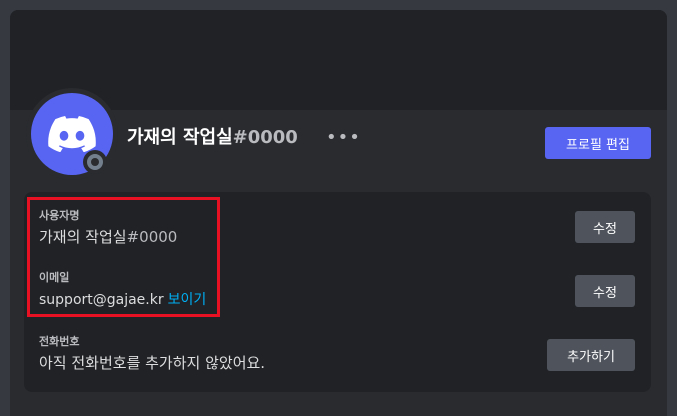 The width and height of the screenshot is (677, 416). Describe the element at coordinates (152, 363) in the screenshot. I see `phone-value: 아직 전화번호를 추가하지 않았어요.` at that location.